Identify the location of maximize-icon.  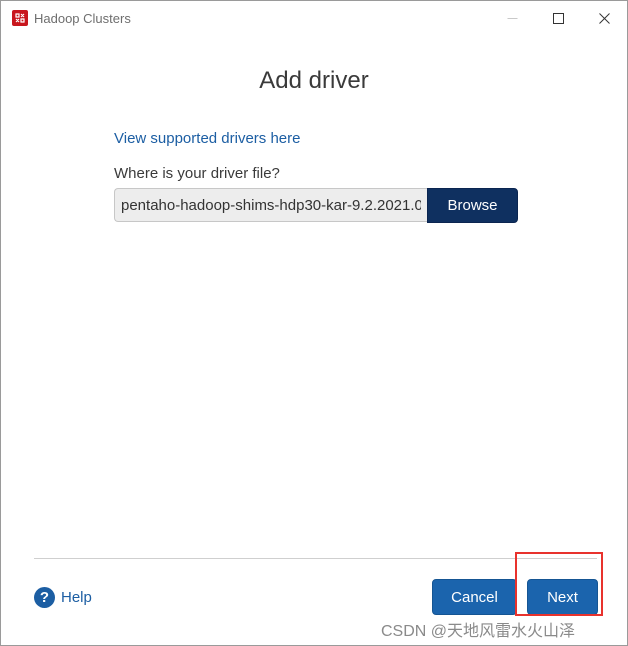
(558, 18).